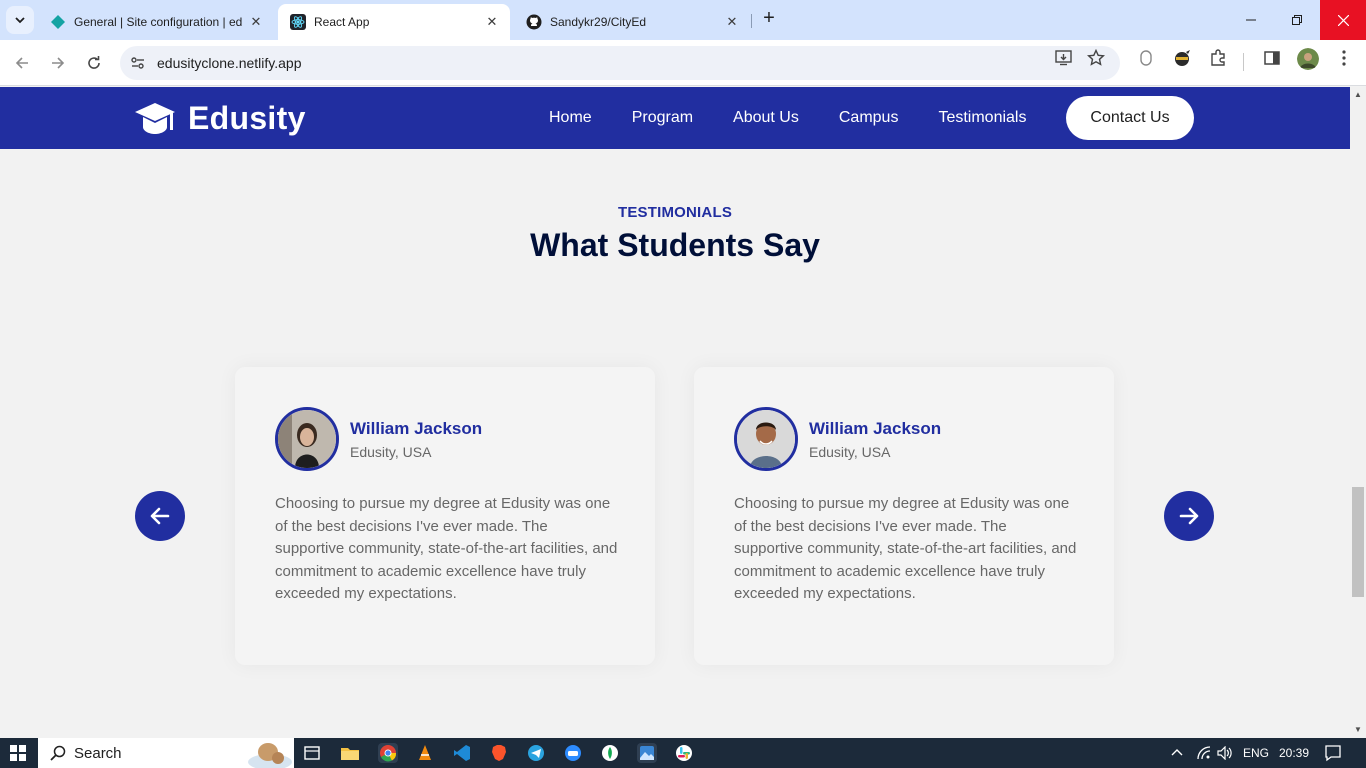 This screenshot has height=768, width=1366. What do you see at coordinates (751, 21) in the screenshot?
I see `tab-separator` at bounding box center [751, 21].